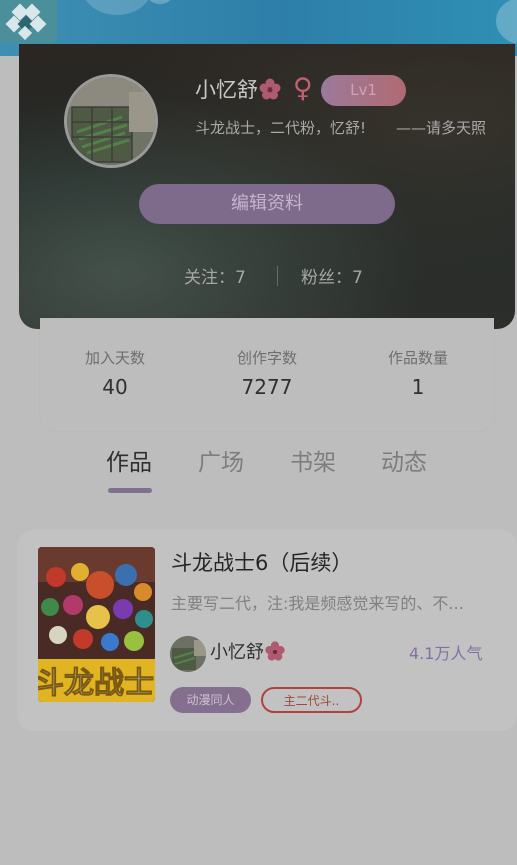 This screenshot has height=865, width=517. Describe the element at coordinates (404, 463) in the screenshot. I see `tab-activity: 动态` at that location.